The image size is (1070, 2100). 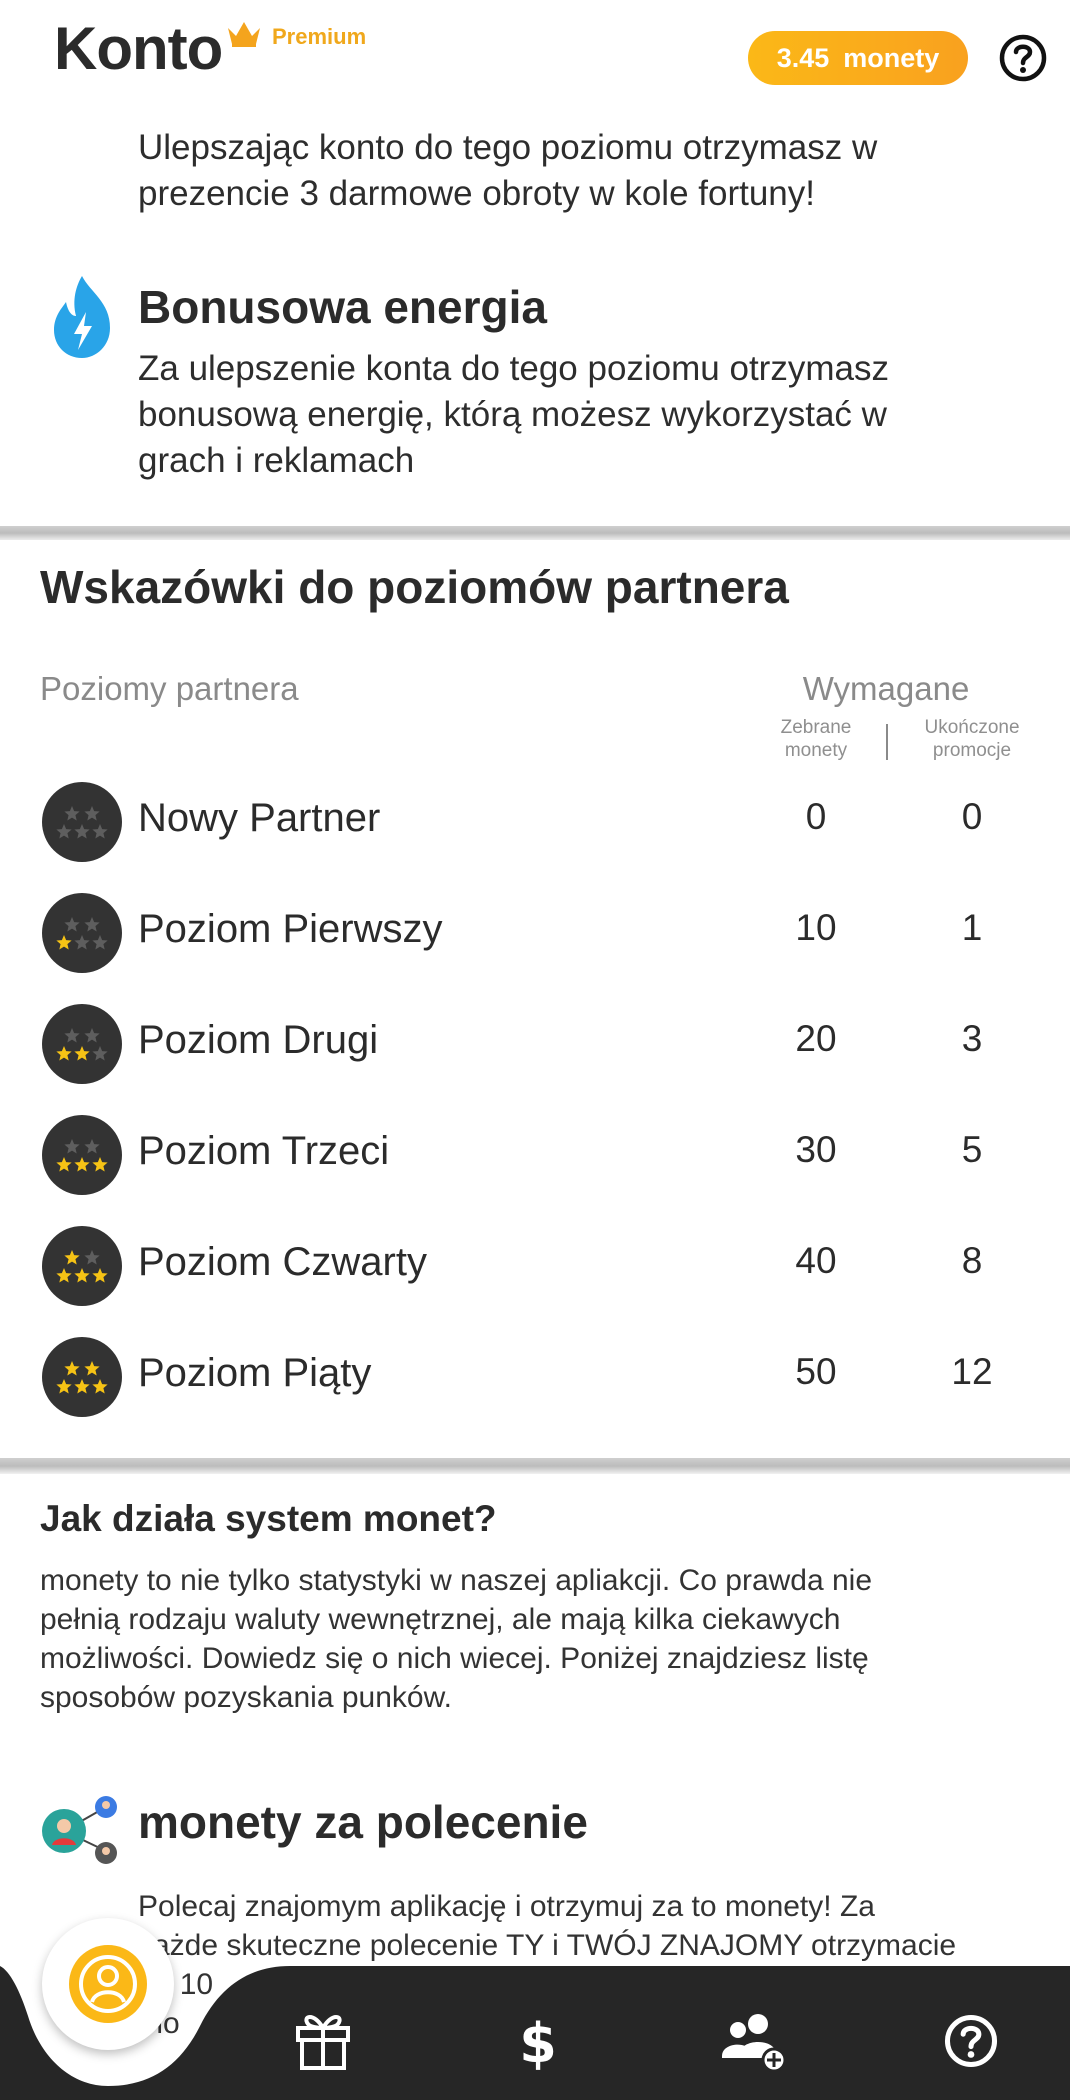 What do you see at coordinates (138, 48) in the screenshot?
I see `page-title: Konto` at bounding box center [138, 48].